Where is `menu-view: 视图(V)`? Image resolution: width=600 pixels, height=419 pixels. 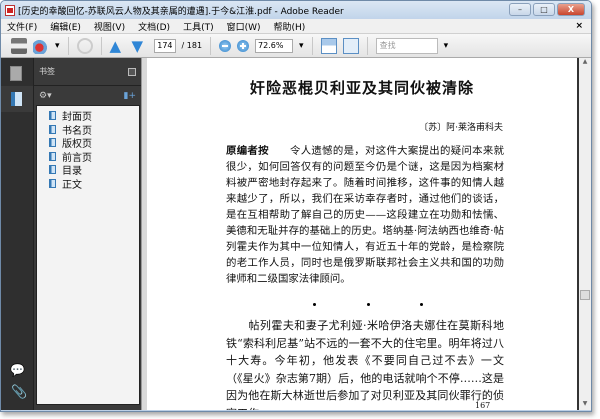 menu-view: 视图(V) is located at coordinates (109, 26).